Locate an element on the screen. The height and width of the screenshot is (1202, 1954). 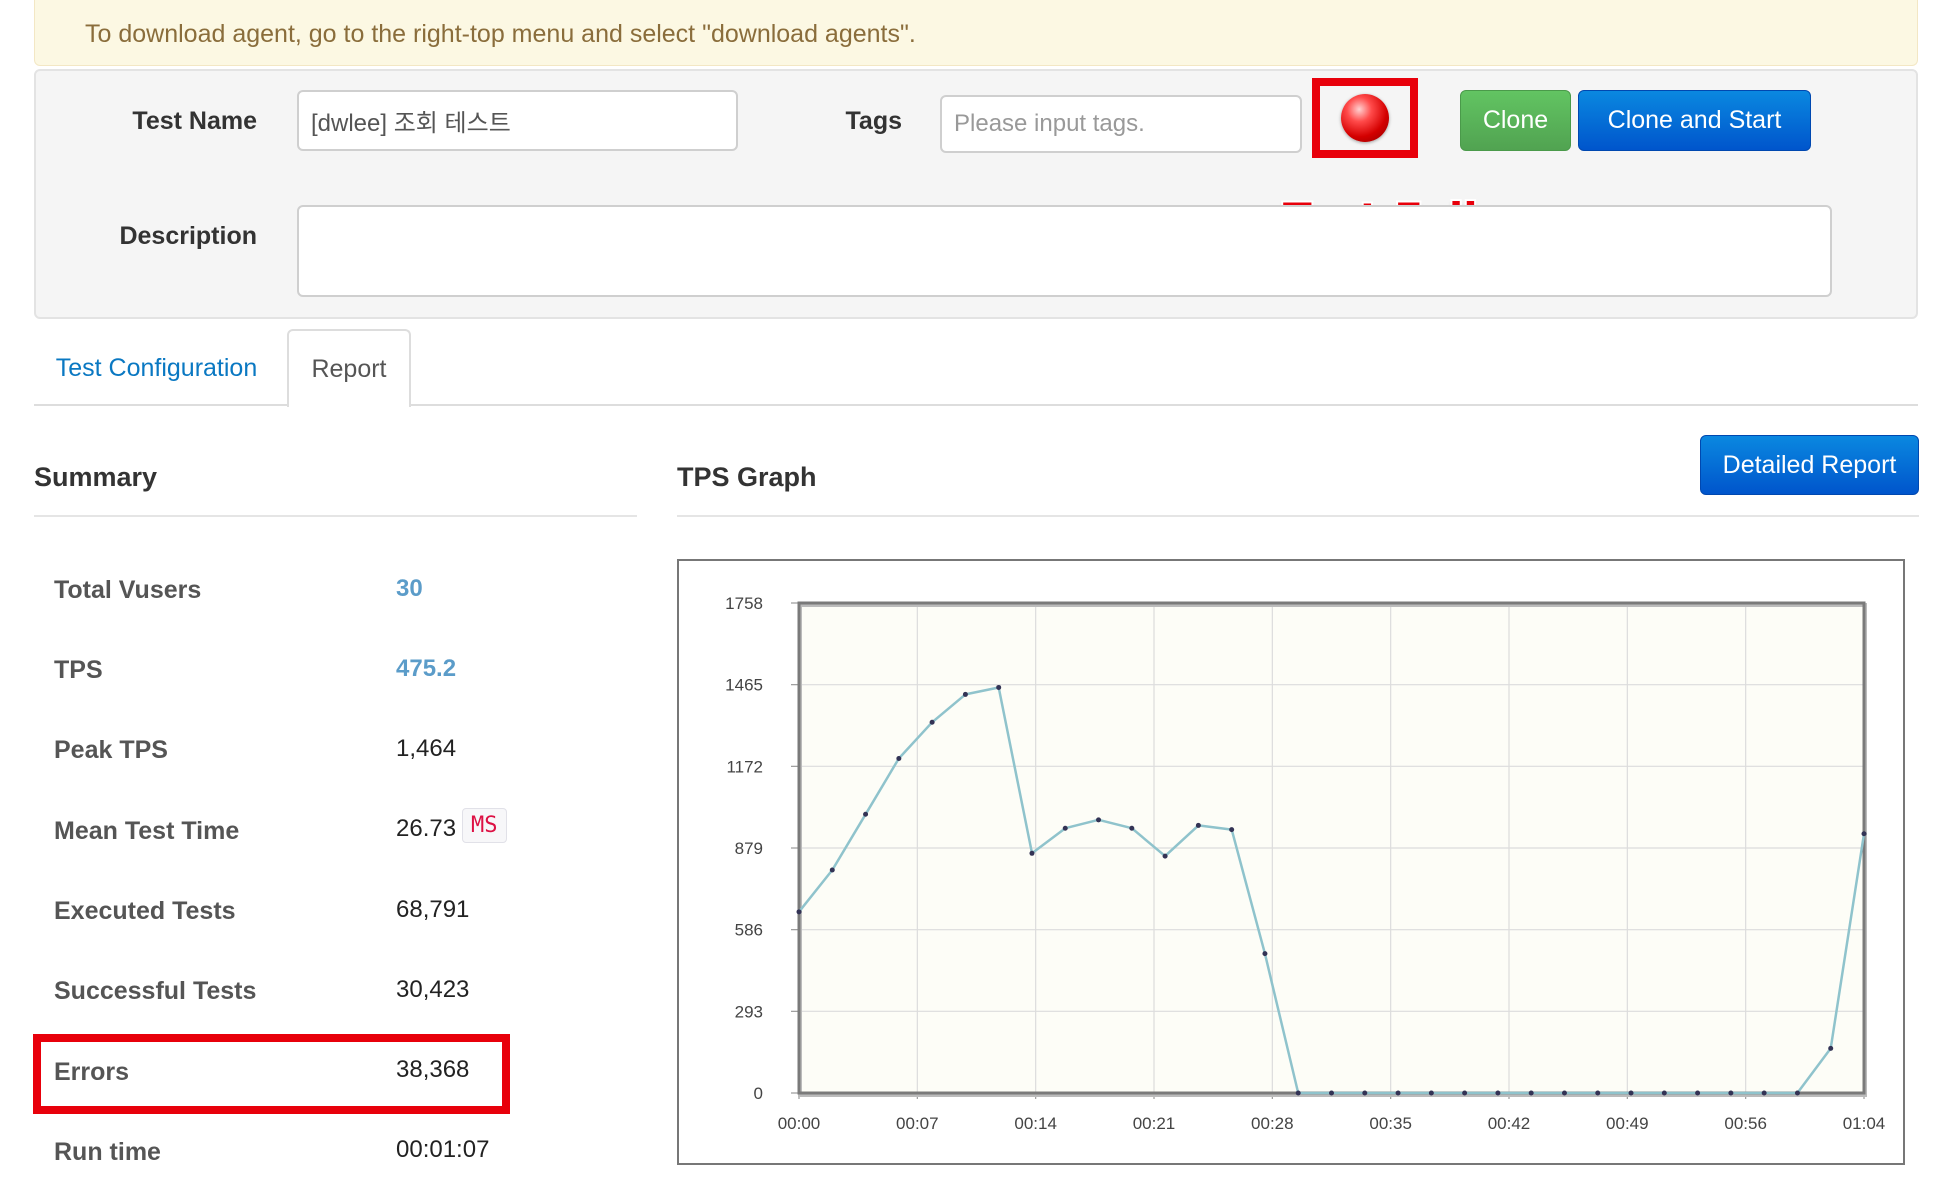
detailed-report-button: Detailed Report is located at coordinates (1809, 465).